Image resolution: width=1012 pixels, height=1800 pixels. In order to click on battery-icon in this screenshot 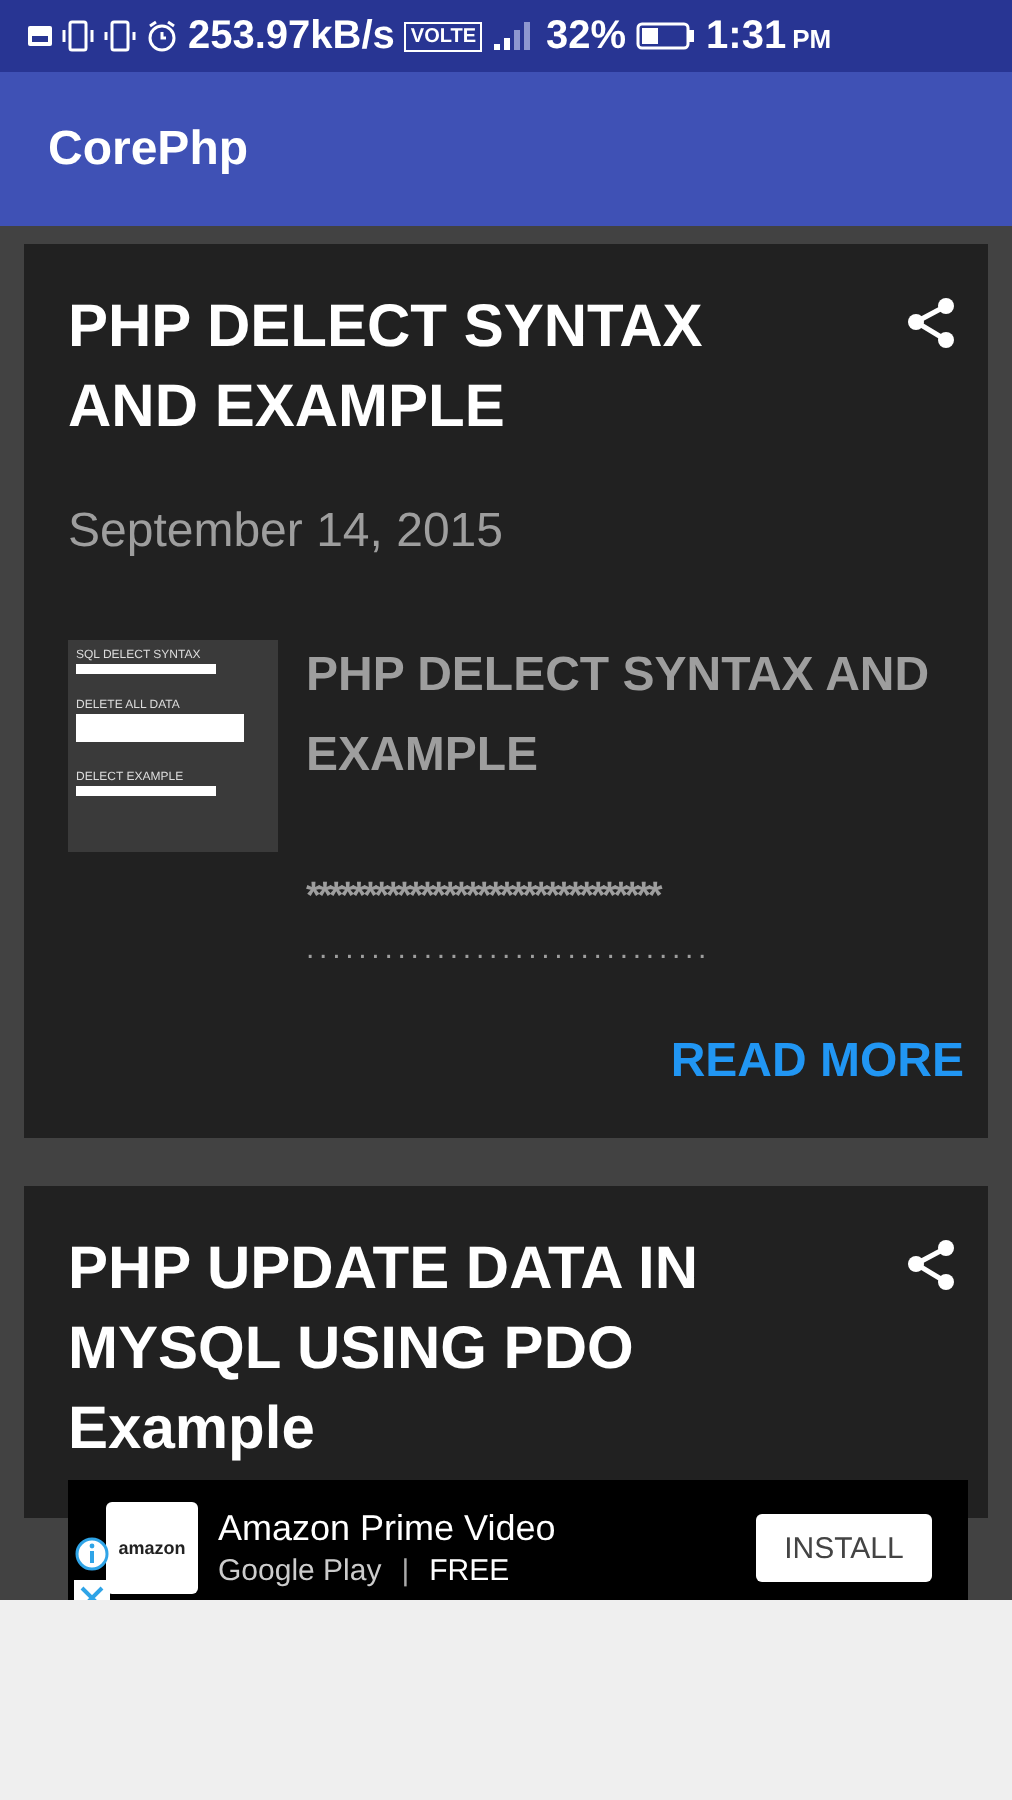, I will do `click(666, 36)`.